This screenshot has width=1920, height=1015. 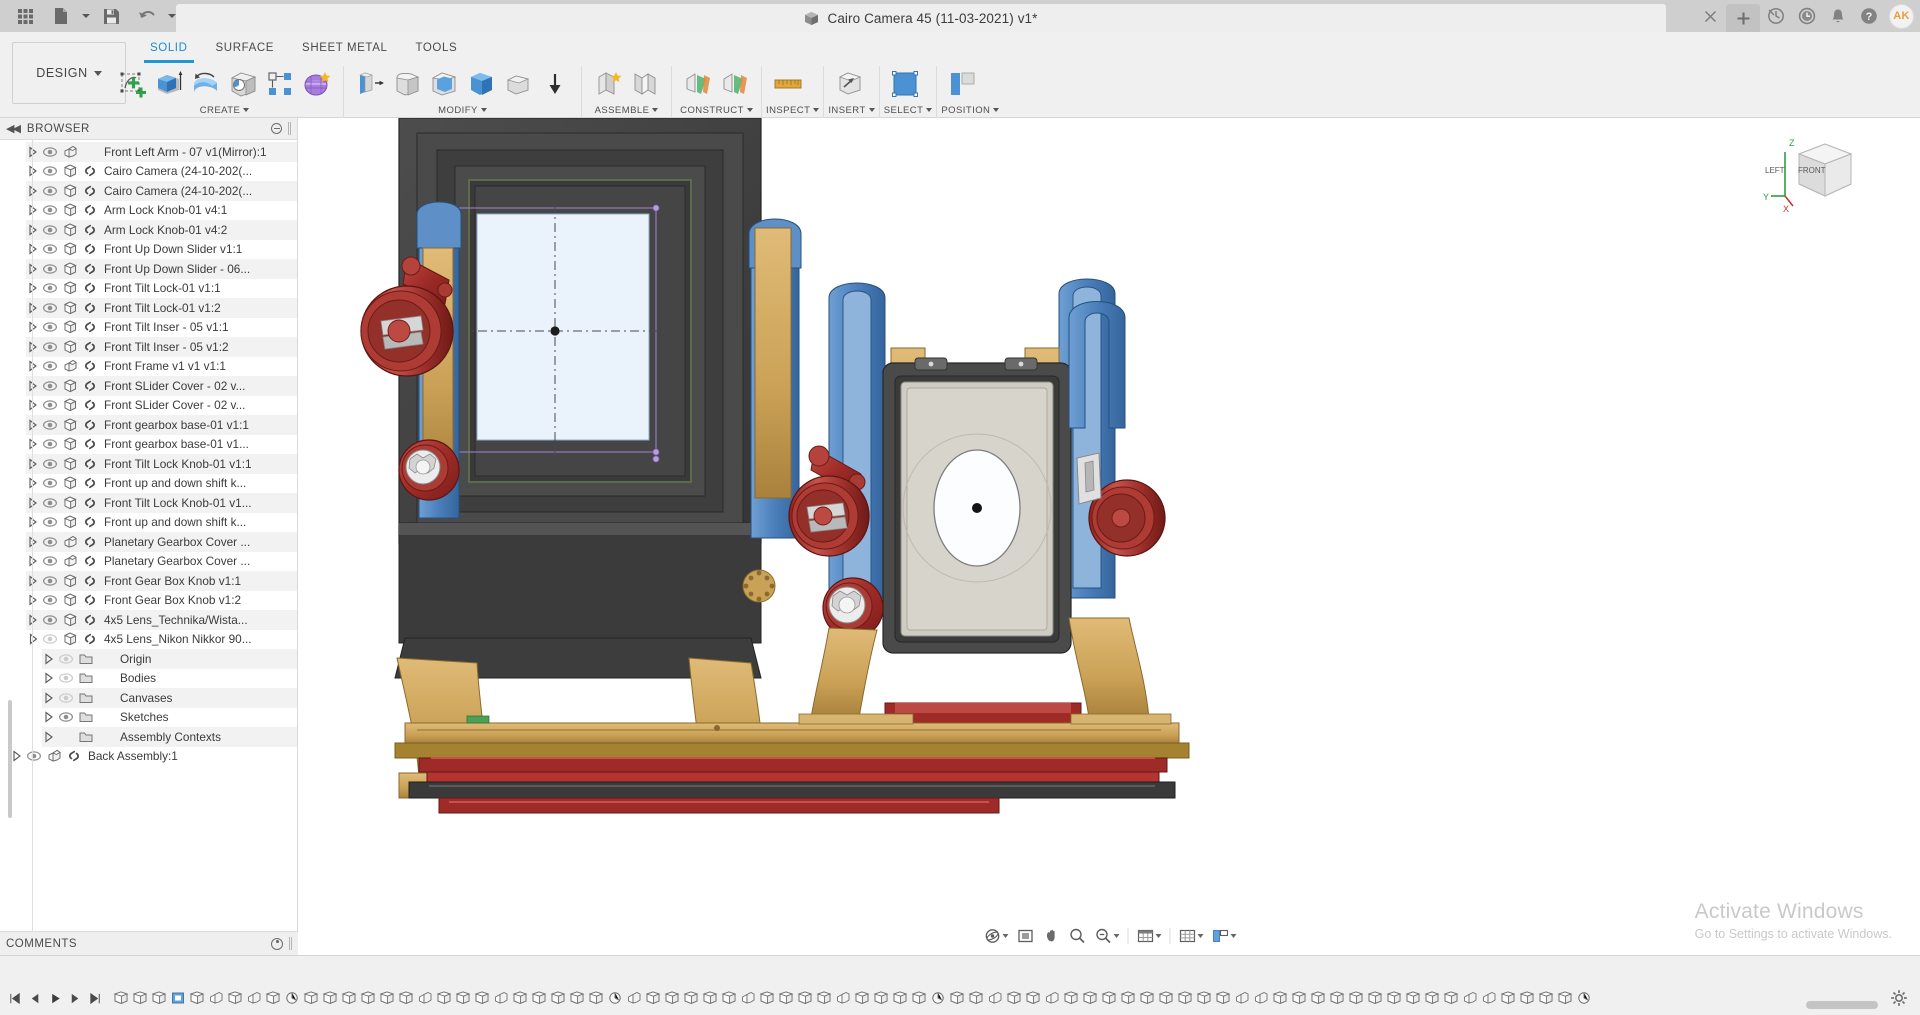 What do you see at coordinates (850, 84) in the screenshot?
I see `insert-derive-icon` at bounding box center [850, 84].